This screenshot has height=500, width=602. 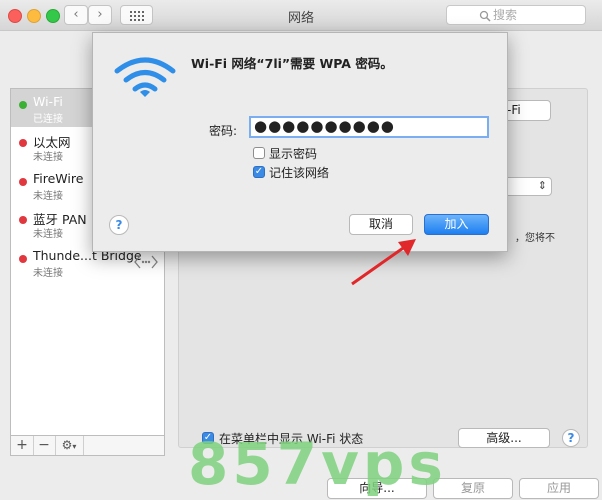 I want to click on service-name: FireWire, so click(x=58, y=178).